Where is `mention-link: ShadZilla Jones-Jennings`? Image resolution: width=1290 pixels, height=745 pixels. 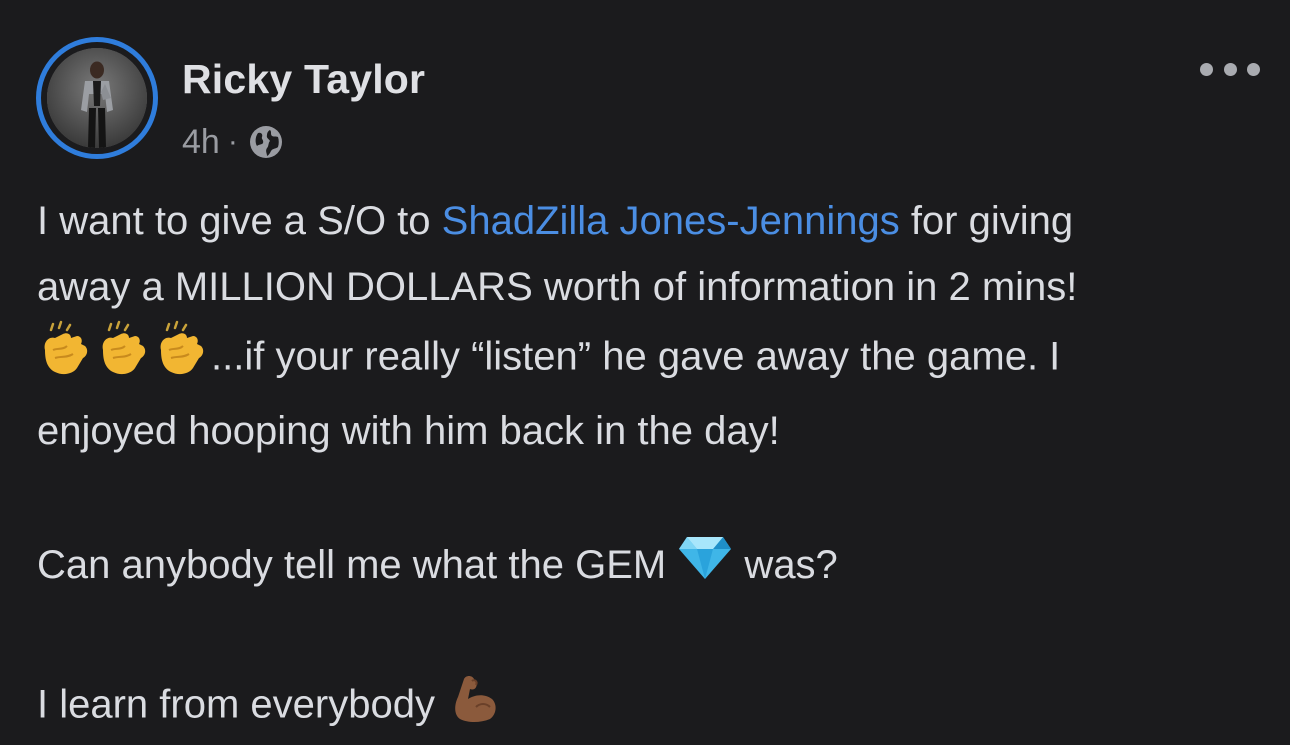
mention-link: ShadZilla Jones-Jennings is located at coordinates (671, 221).